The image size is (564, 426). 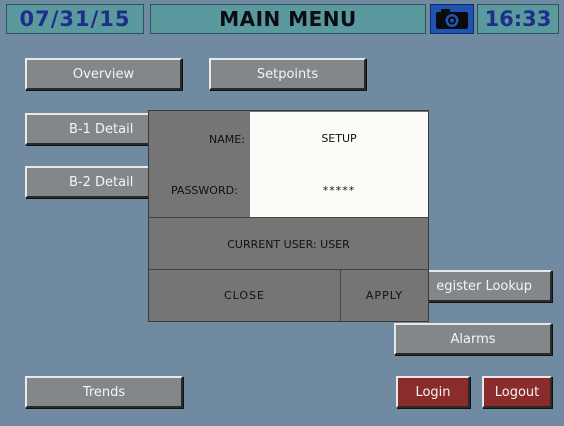 I want to click on camera-icon, so click(x=452, y=19).